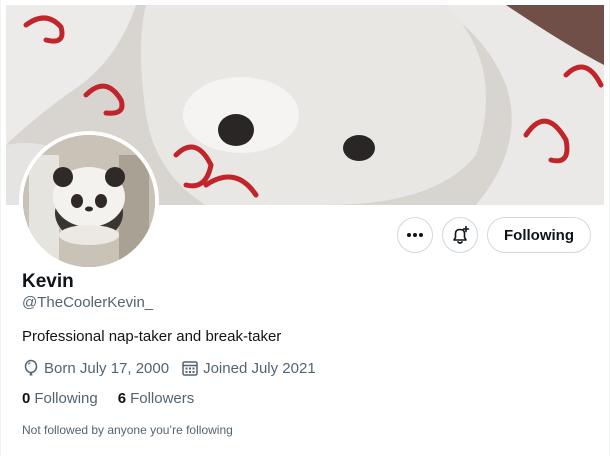 The image size is (610, 456). I want to click on profile-meta: Born July 17, 2000 Joined July 2021, so click(306, 368).